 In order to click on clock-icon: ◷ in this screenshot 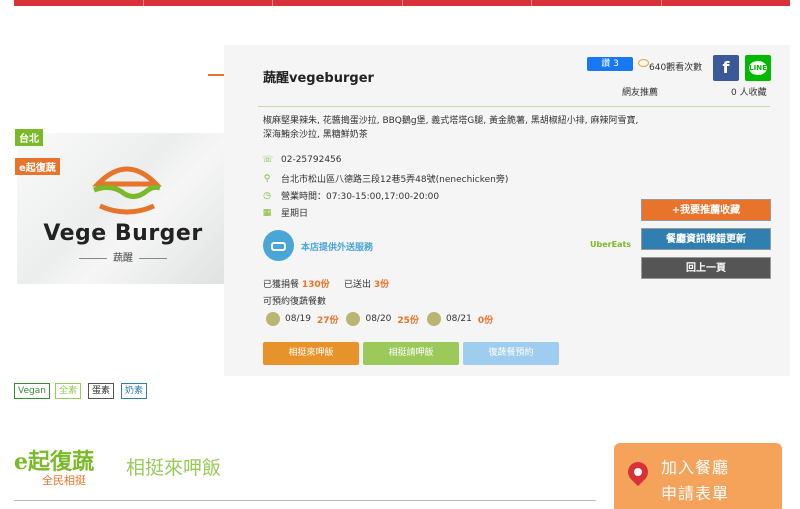, I will do `click(267, 195)`.